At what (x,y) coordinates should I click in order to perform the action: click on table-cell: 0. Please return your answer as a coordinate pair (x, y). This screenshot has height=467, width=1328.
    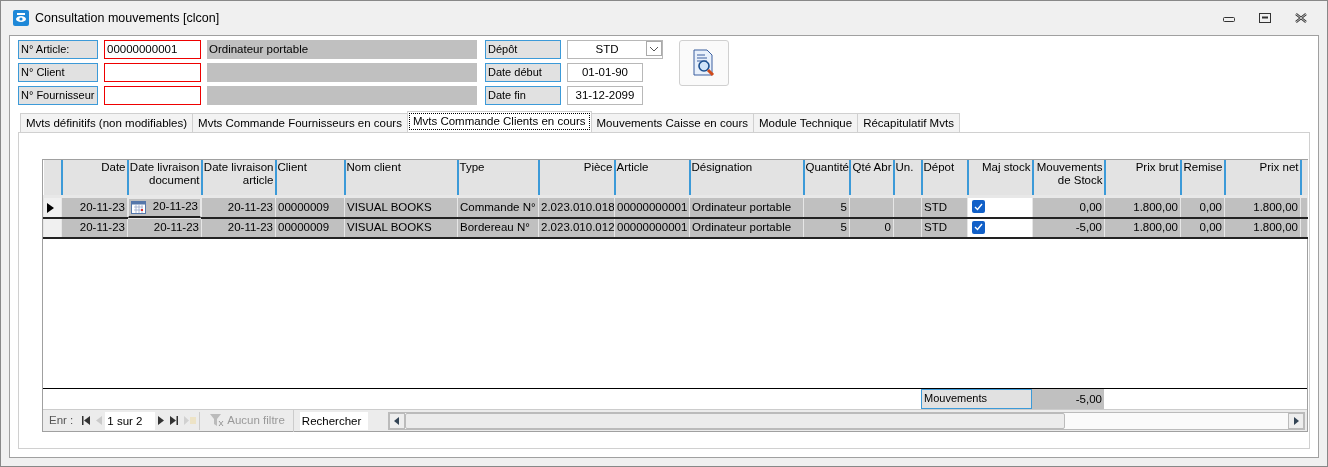
    Looking at the image, I should click on (887, 227).